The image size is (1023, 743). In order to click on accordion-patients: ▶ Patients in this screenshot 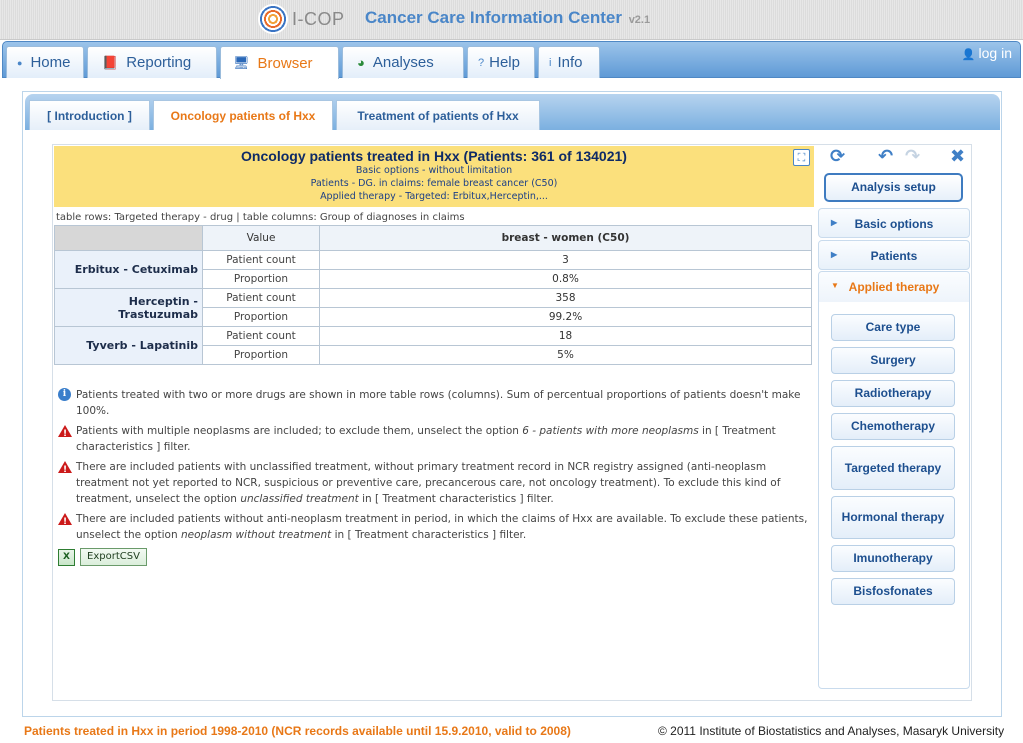, I will do `click(894, 255)`.